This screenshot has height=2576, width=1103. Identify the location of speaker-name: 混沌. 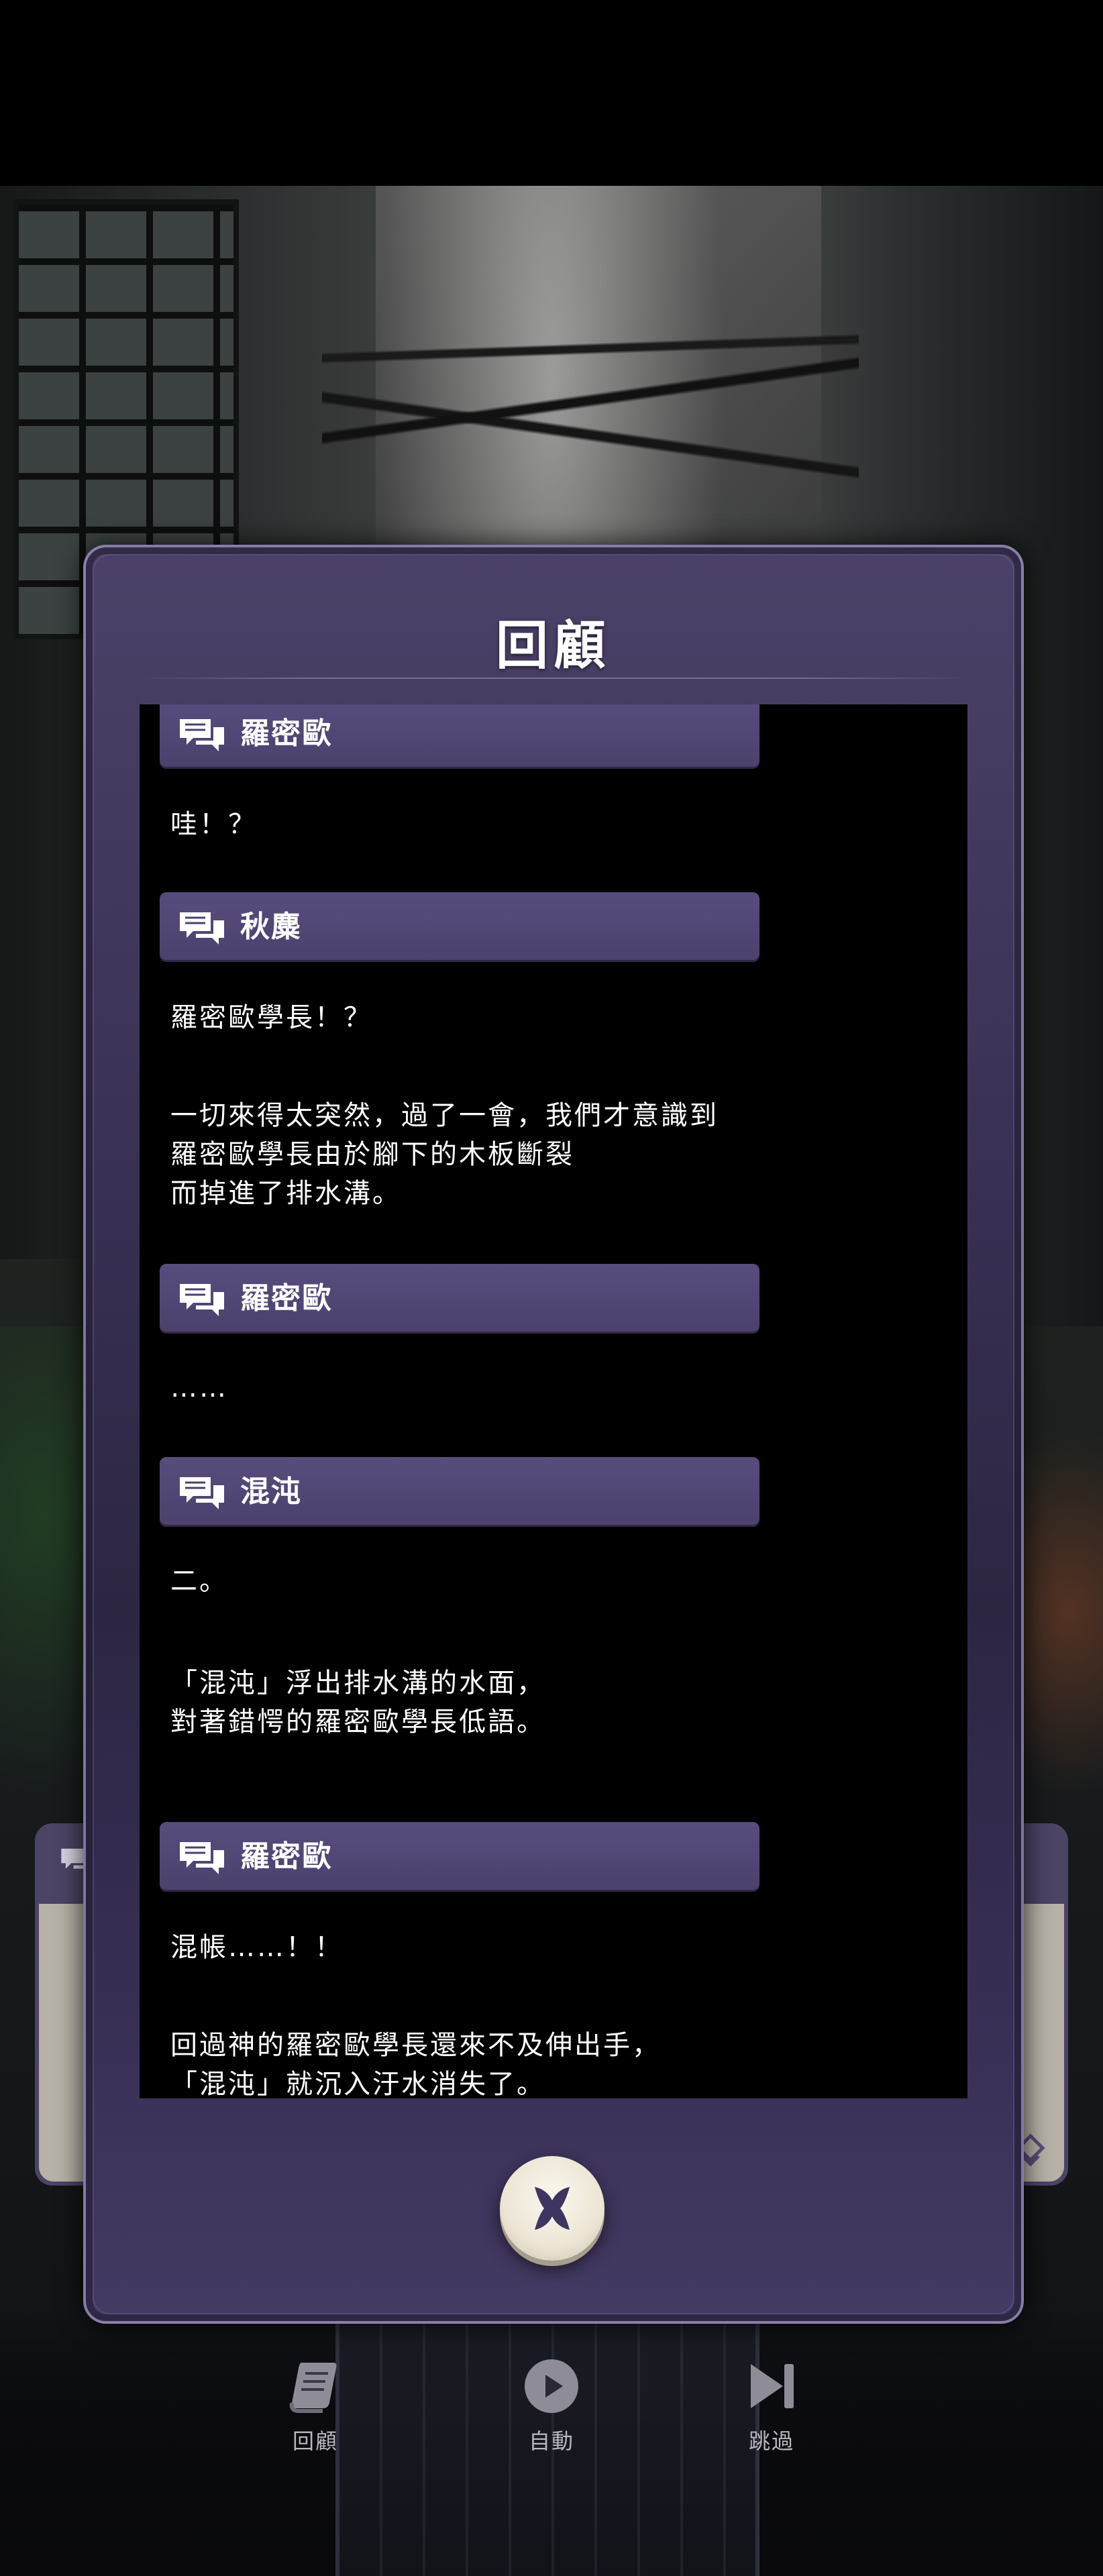
(271, 1491).